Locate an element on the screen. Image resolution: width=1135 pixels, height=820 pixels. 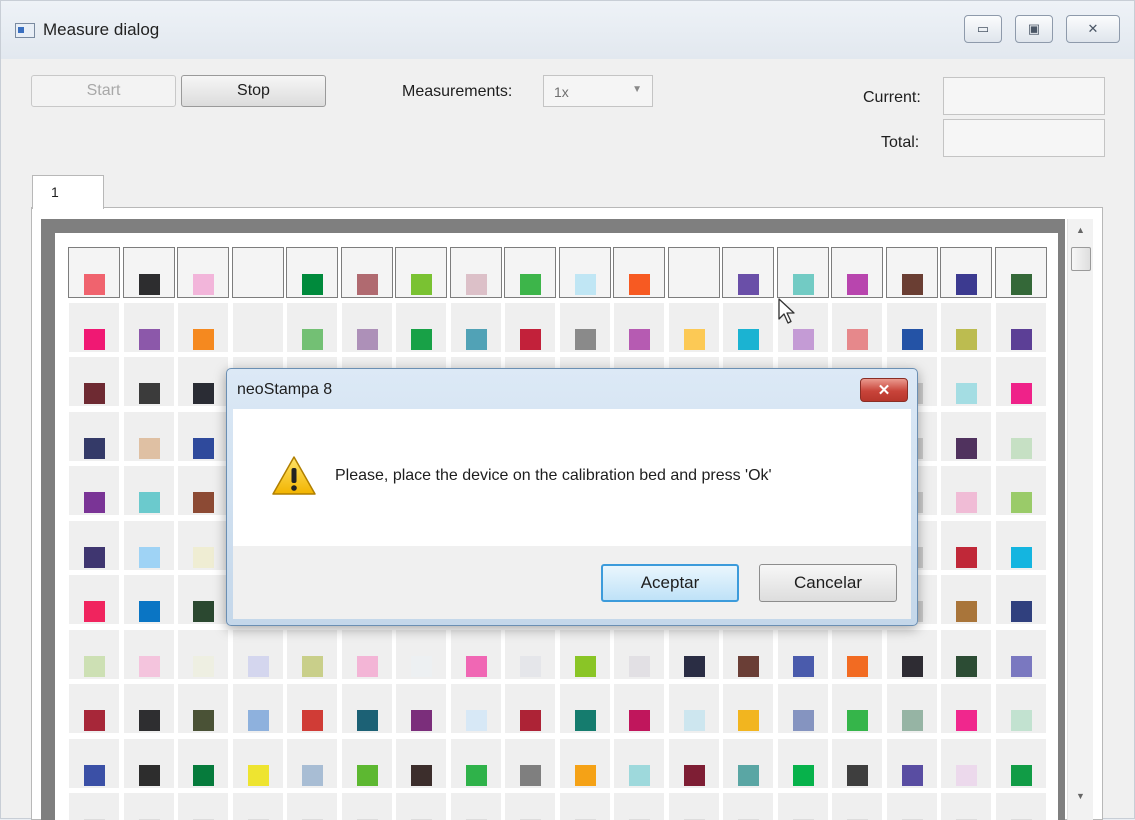
scroll-down-icon: ▼ is located at coordinates (1080, 796).